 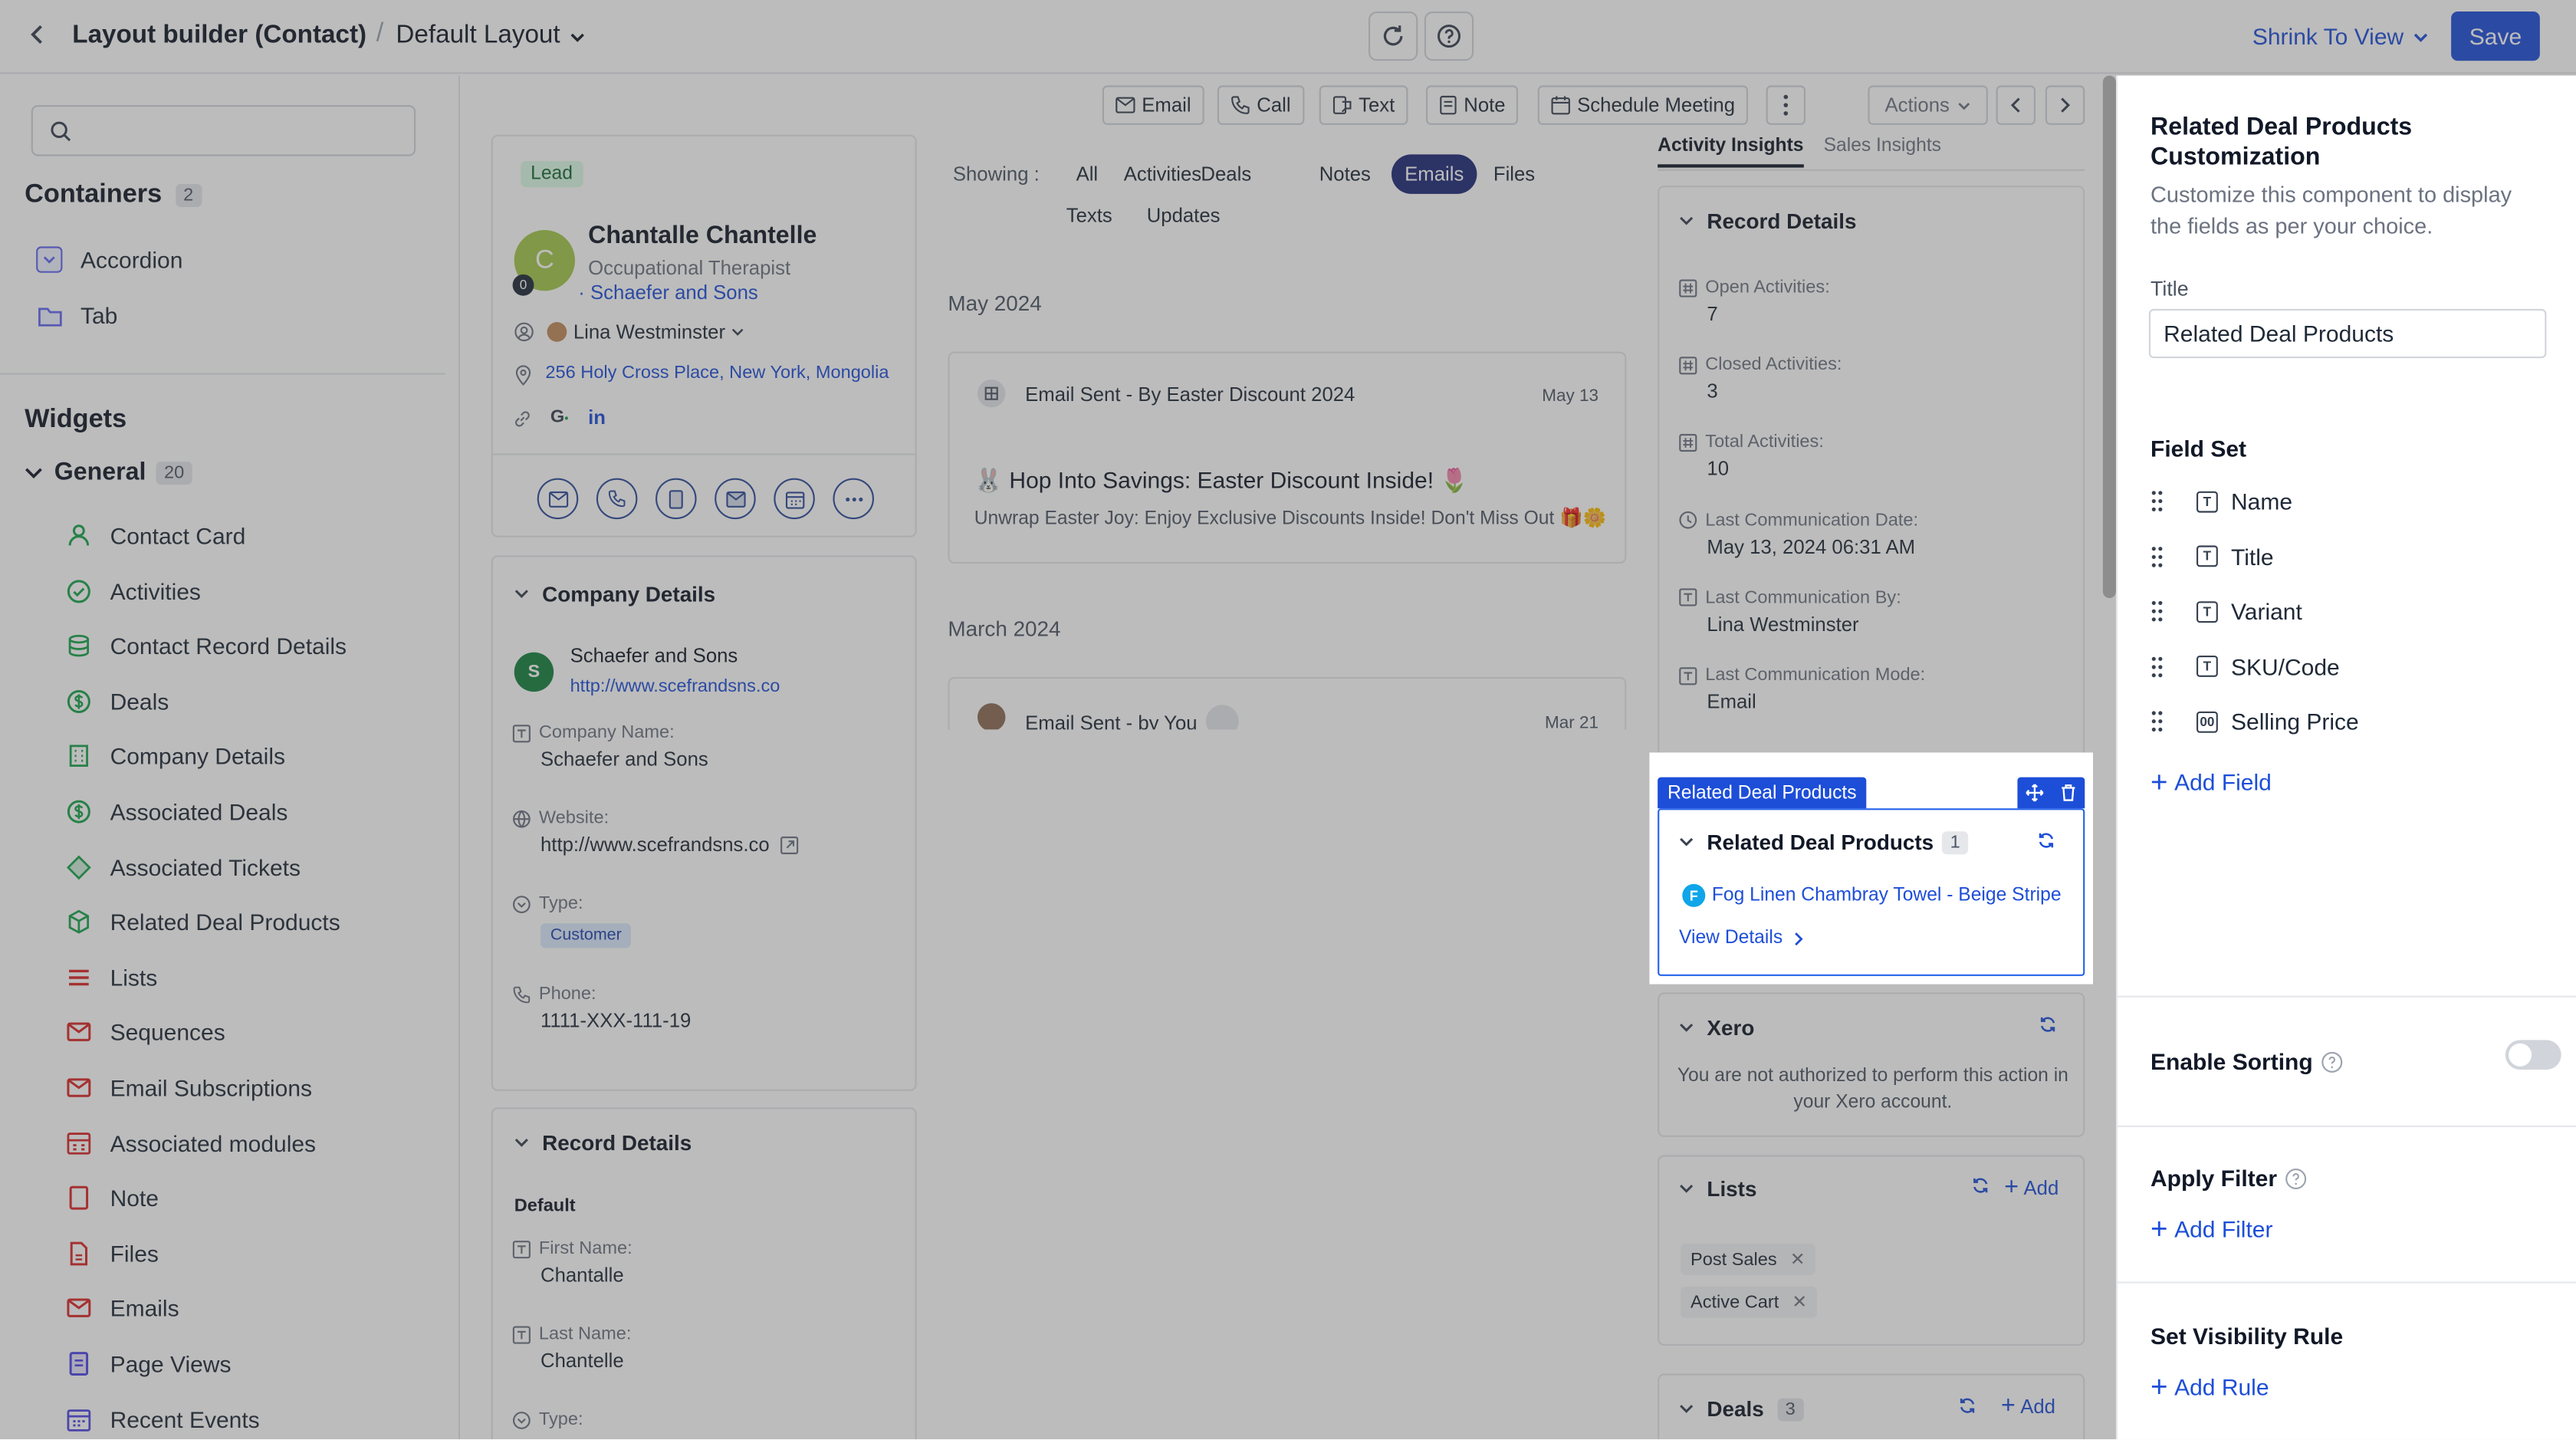 What do you see at coordinates (675, 687) in the screenshot?
I see `company-url-link: http://www.scefrandsns.co` at bounding box center [675, 687].